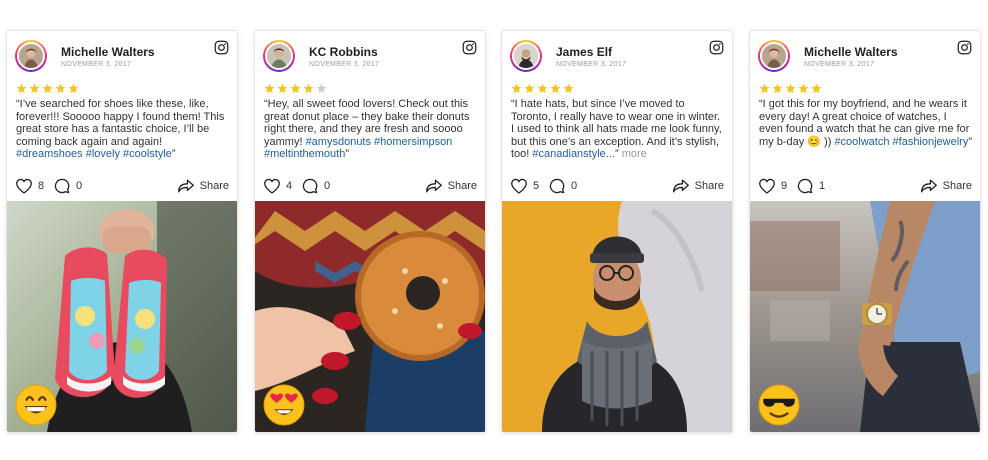 The image size is (988, 460). Describe the element at coordinates (865, 316) in the screenshot. I see `wristwatch-photo` at that location.